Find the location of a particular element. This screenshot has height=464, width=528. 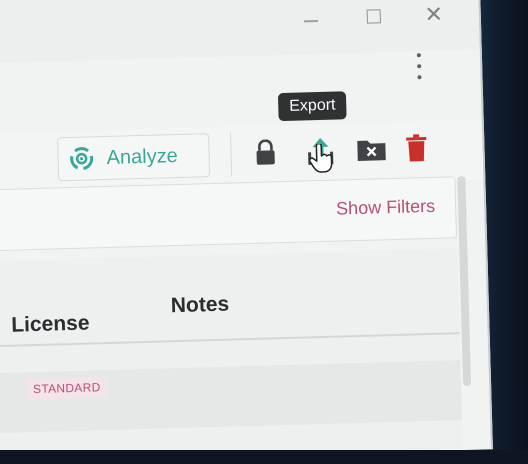

analyze-button: Analyze is located at coordinates (134, 157).